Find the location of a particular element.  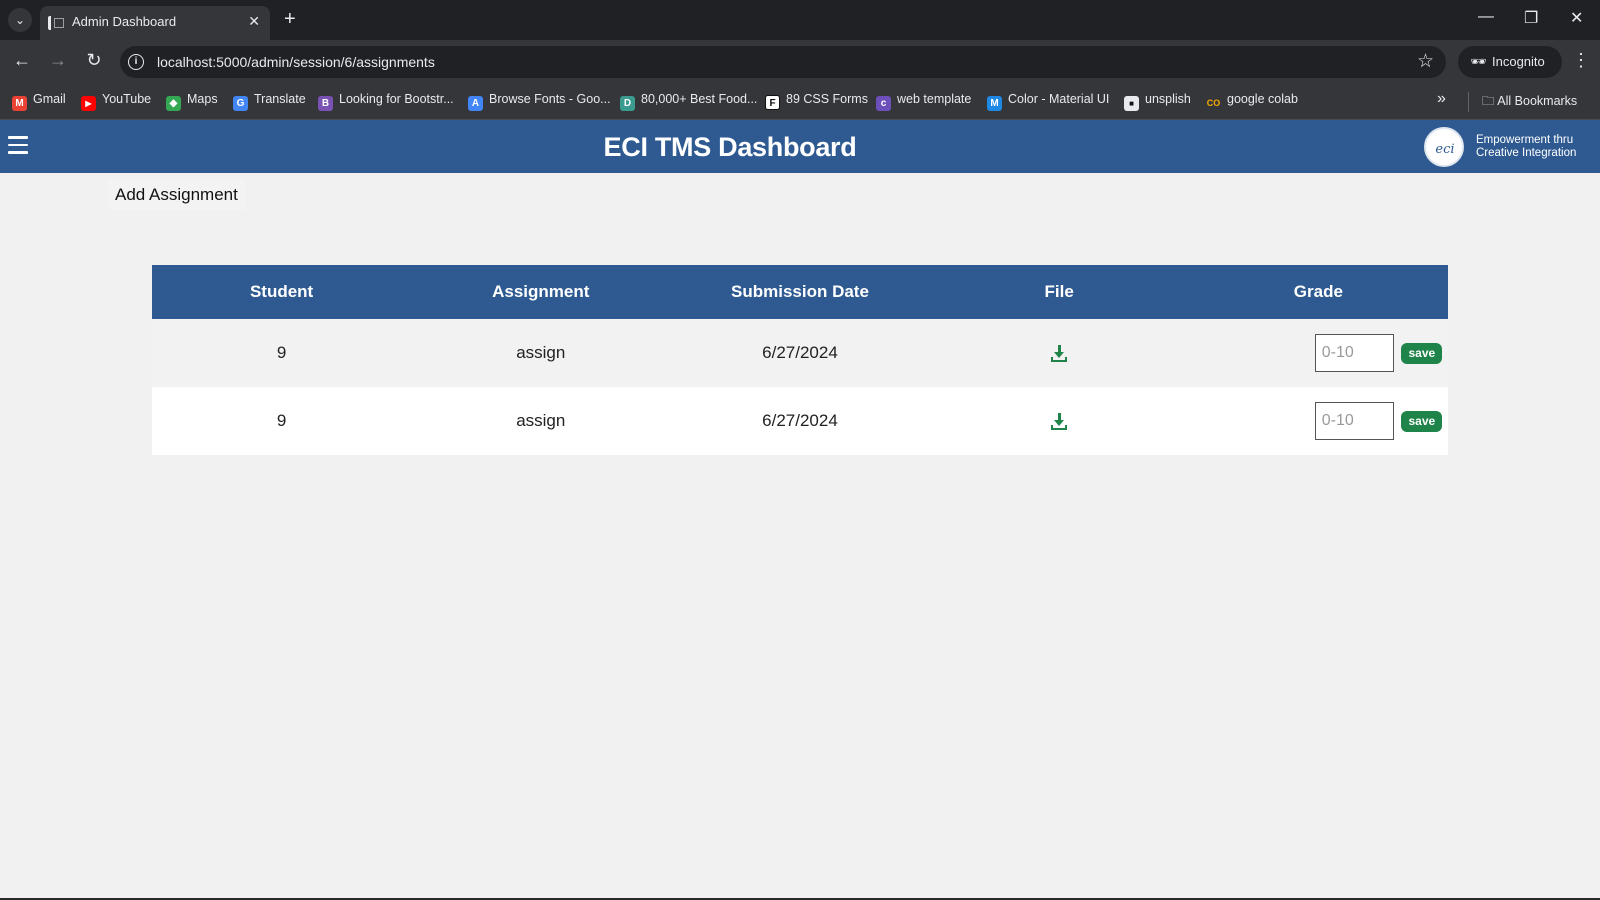

colorlib-icon: c is located at coordinates (883, 103).